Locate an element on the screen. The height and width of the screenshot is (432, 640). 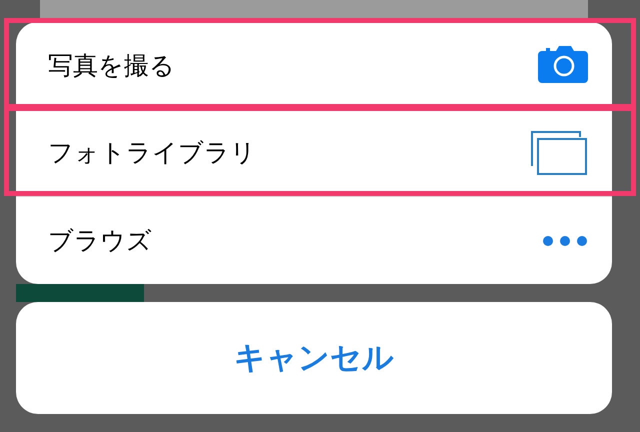
option-label: 写真を撮る is located at coordinates (111, 65).